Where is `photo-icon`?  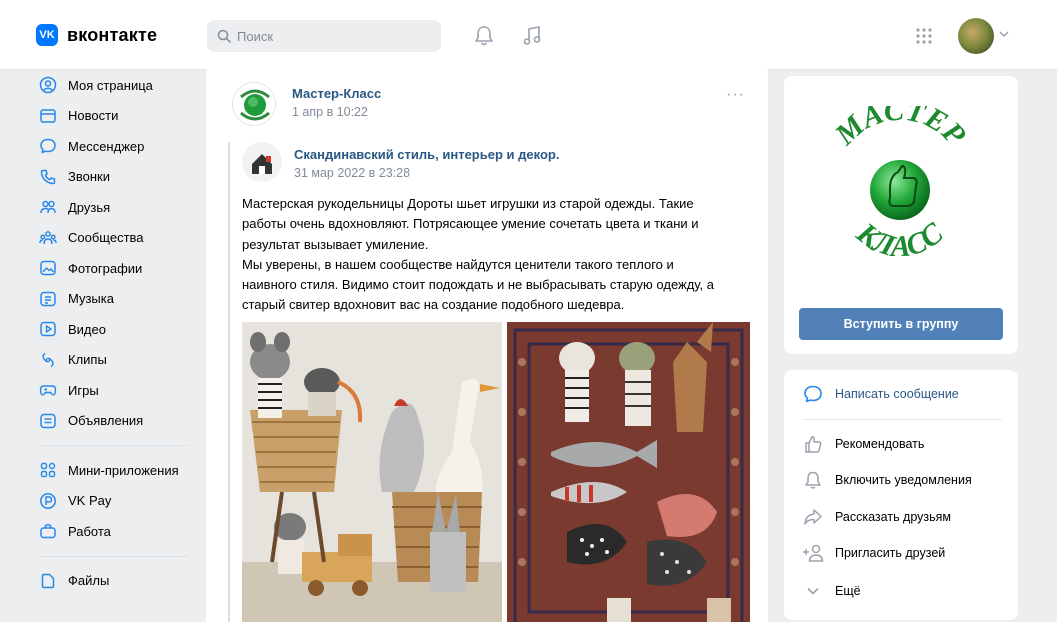 photo-icon is located at coordinates (48, 268).